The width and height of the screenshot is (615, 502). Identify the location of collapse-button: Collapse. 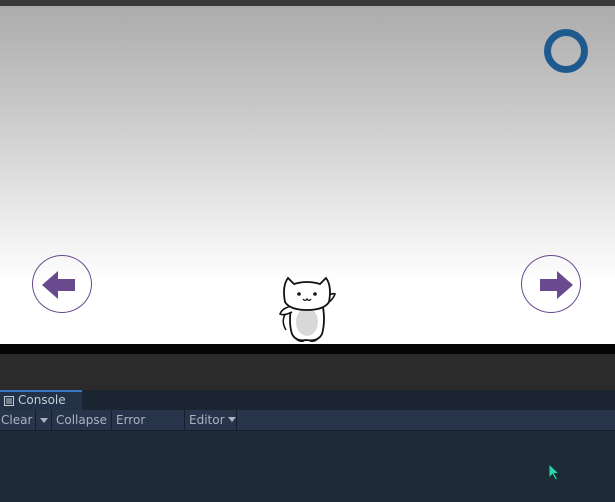
(82, 420).